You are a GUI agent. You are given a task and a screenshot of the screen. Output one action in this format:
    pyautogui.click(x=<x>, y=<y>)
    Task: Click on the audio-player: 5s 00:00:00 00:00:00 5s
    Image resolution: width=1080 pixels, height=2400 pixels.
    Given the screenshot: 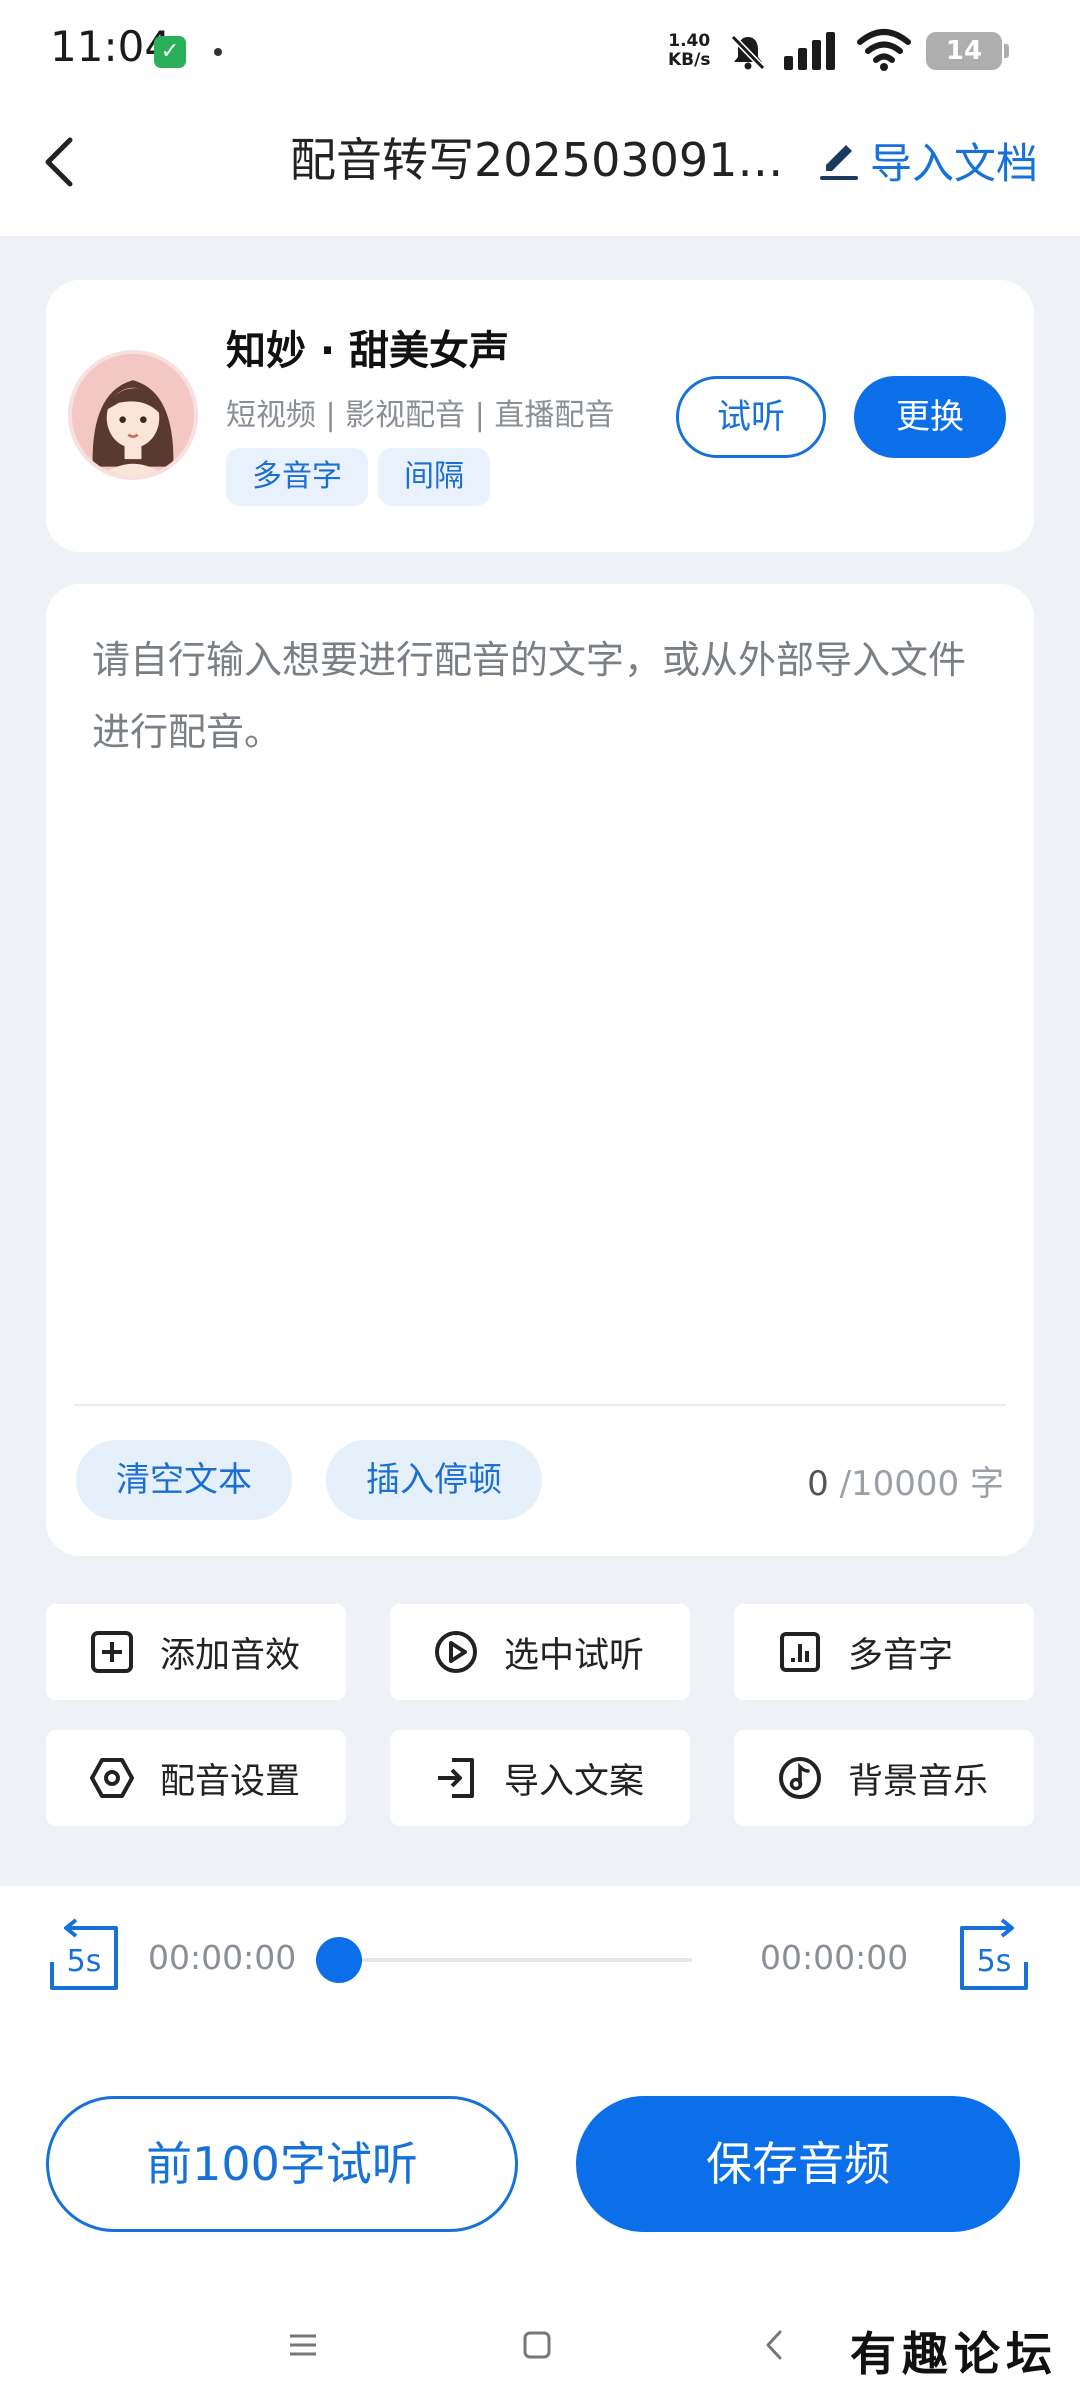 What is the action you would take?
    pyautogui.click(x=540, y=1958)
    